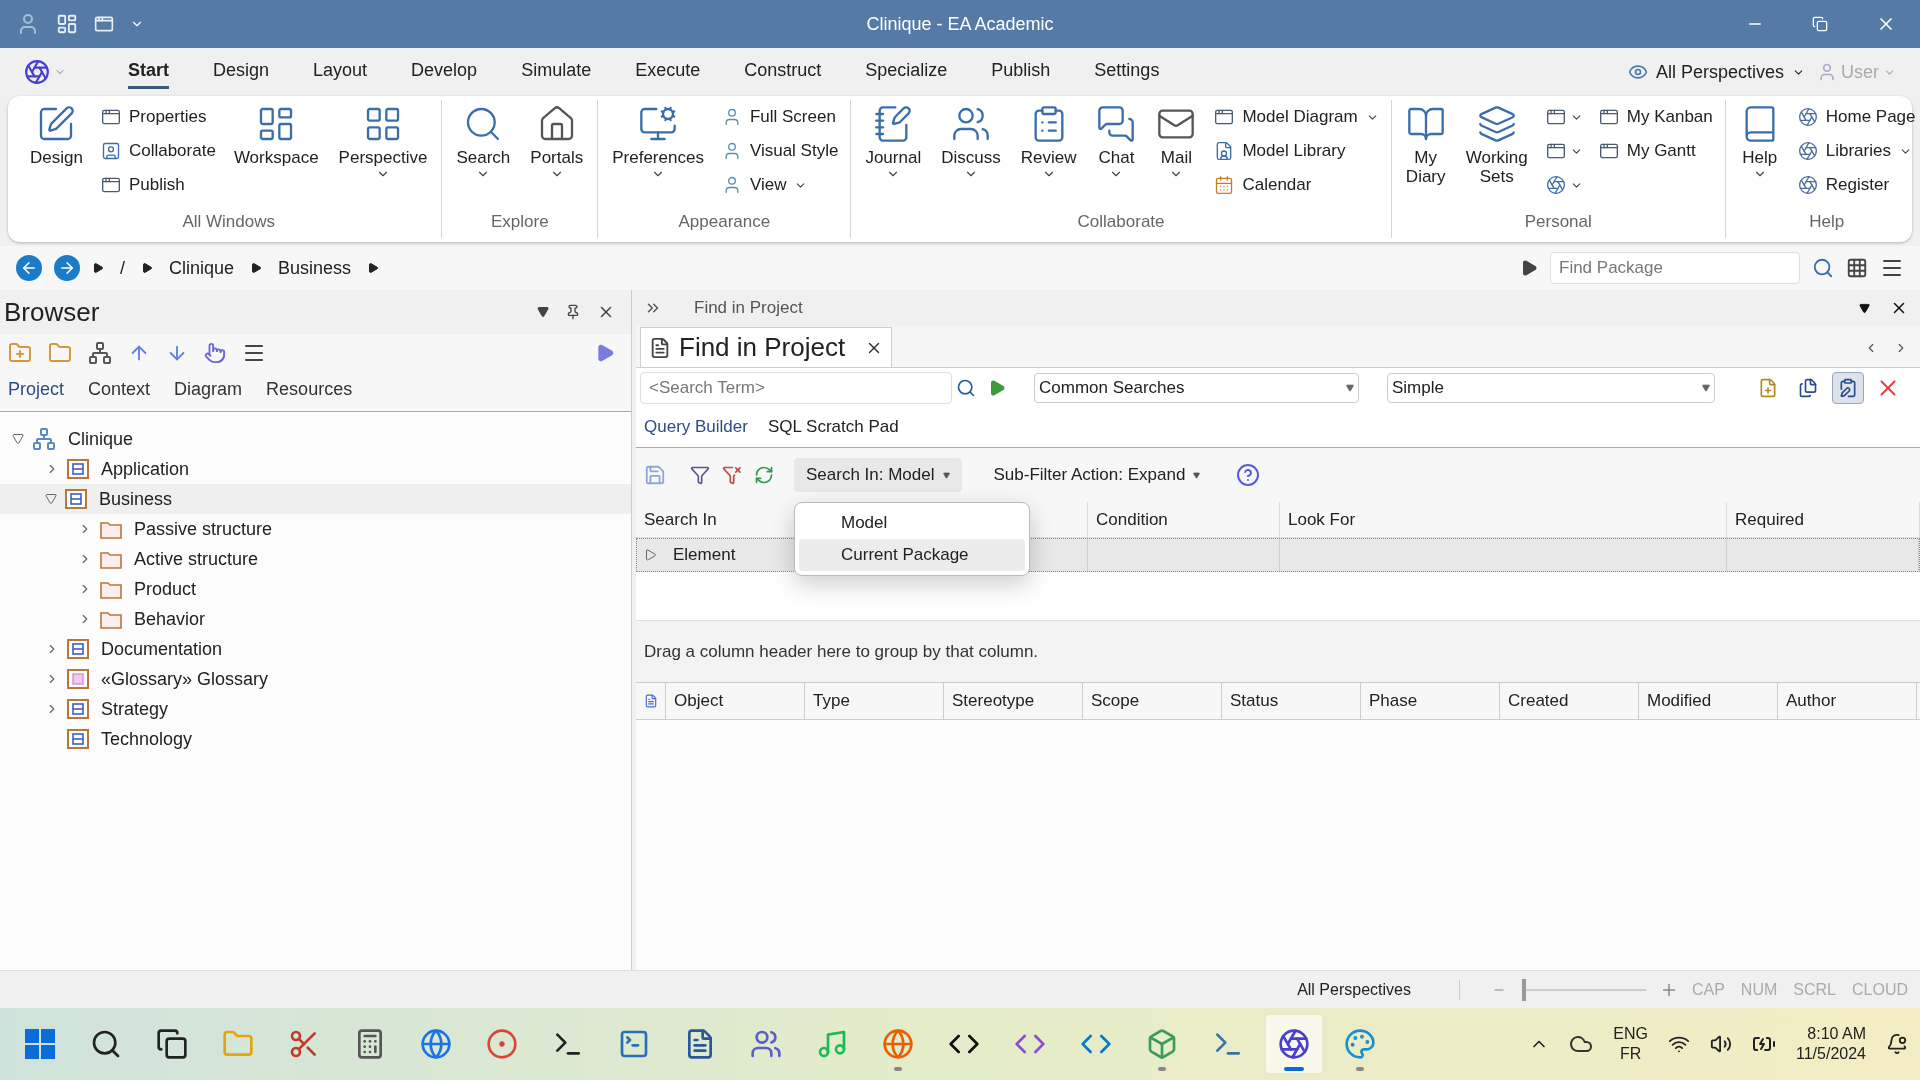 This screenshot has width=1920, height=1080. I want to click on tree-item-label: Clinique, so click(101, 439).